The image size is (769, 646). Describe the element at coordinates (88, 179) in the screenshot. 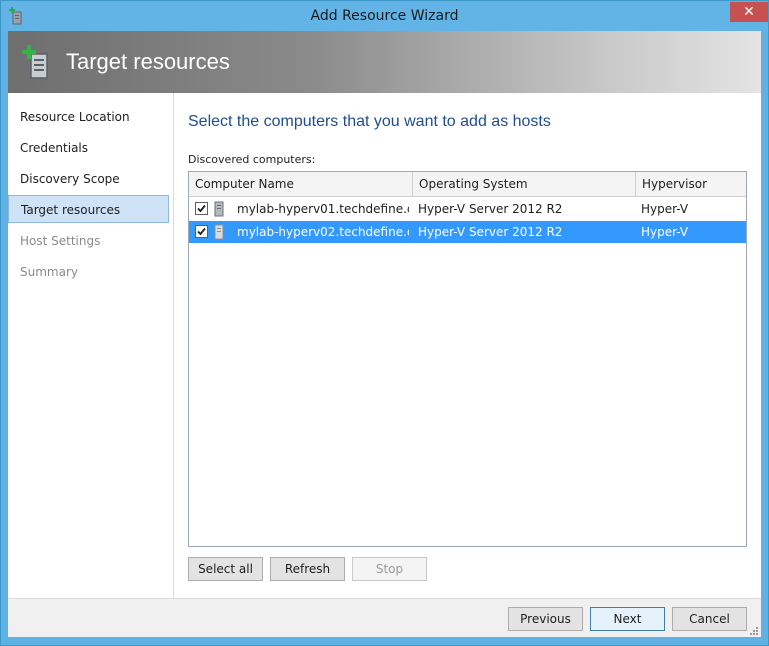

I see `nav-item-discovery-scope: Discovery Scope` at that location.